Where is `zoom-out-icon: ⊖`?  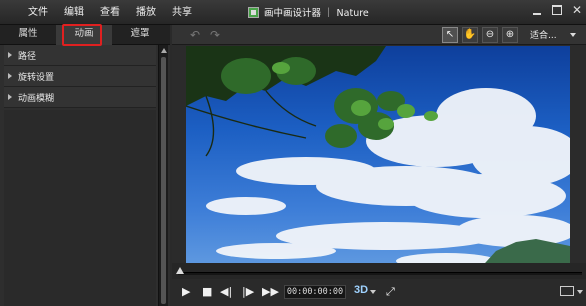 zoom-out-icon: ⊖ is located at coordinates (490, 35).